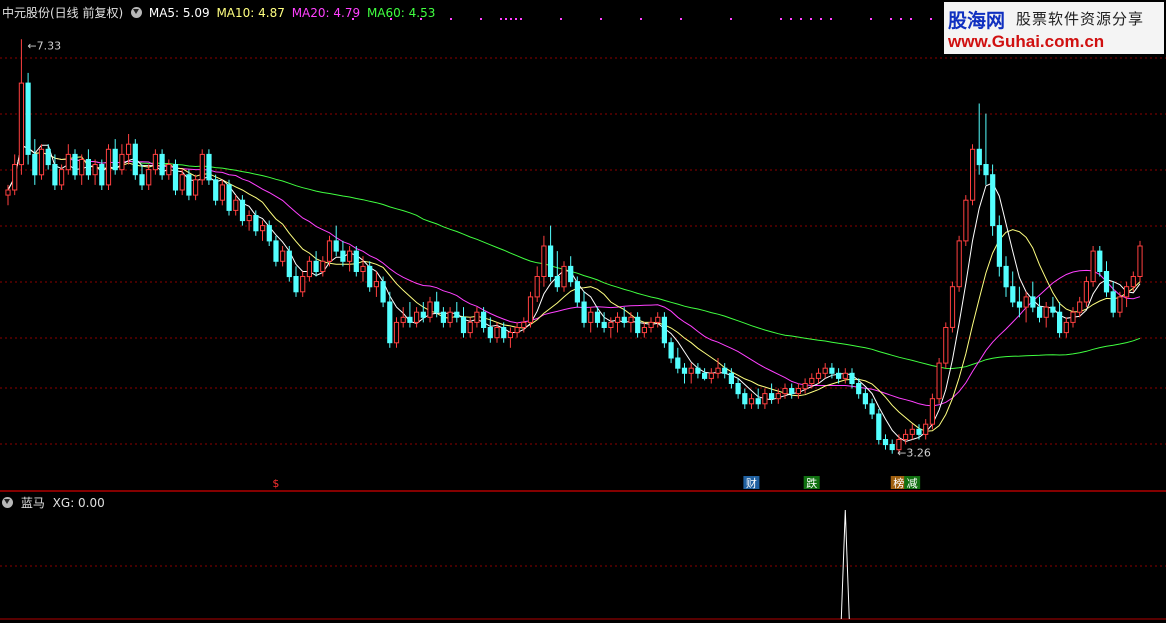 The height and width of the screenshot is (623, 1166). Describe the element at coordinates (1080, 19) in the screenshot. I see `watermark-slogan: 股票软件资源分享` at that location.